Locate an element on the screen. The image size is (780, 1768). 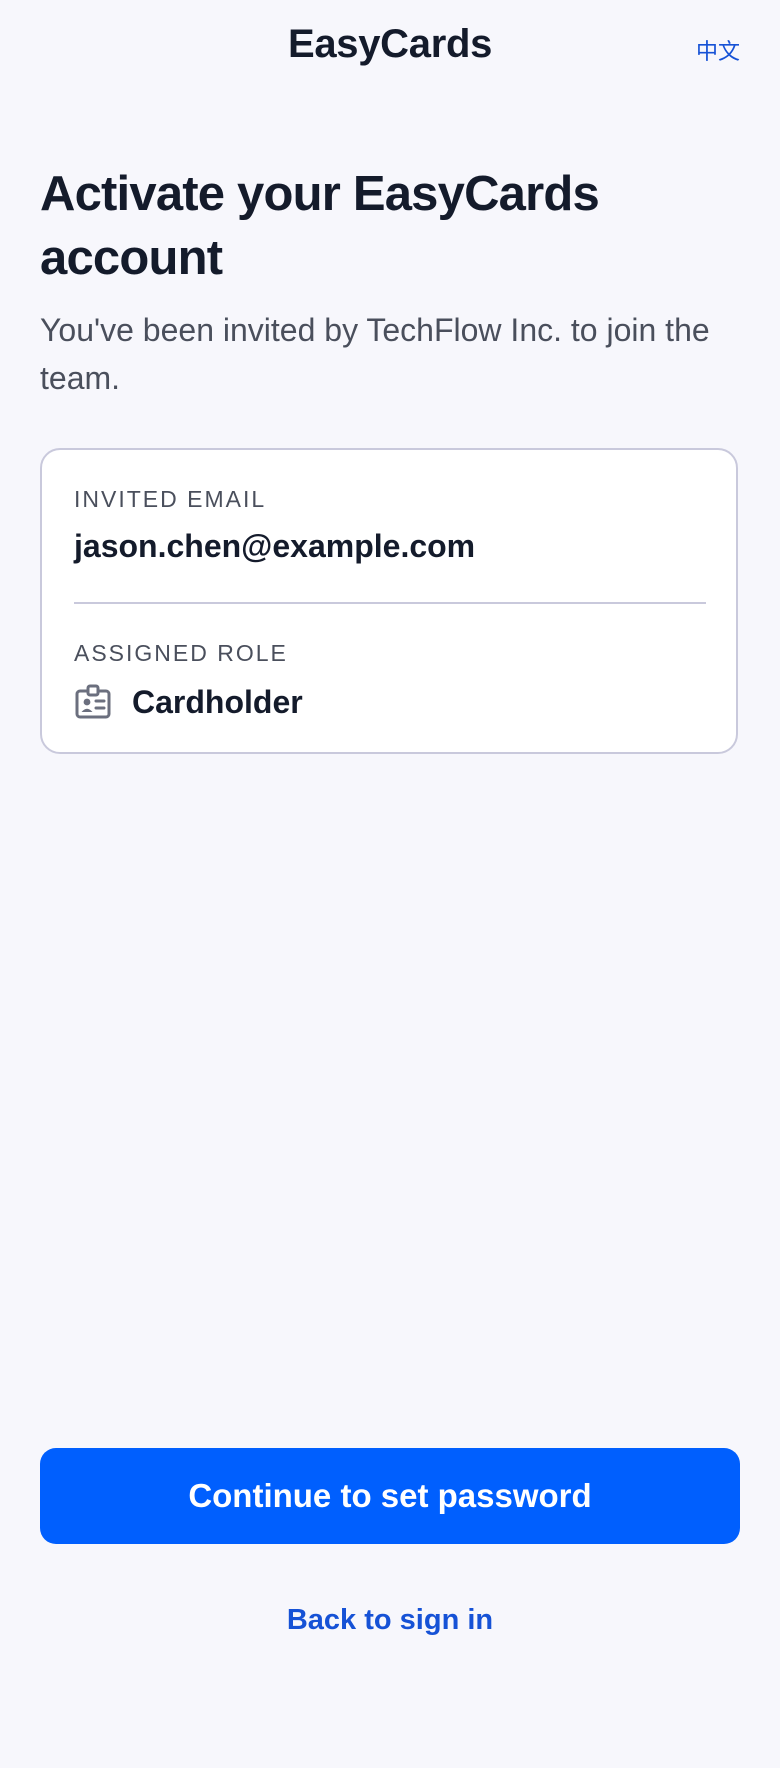
header-bar: EasyCards 中文 is located at coordinates (390, 48).